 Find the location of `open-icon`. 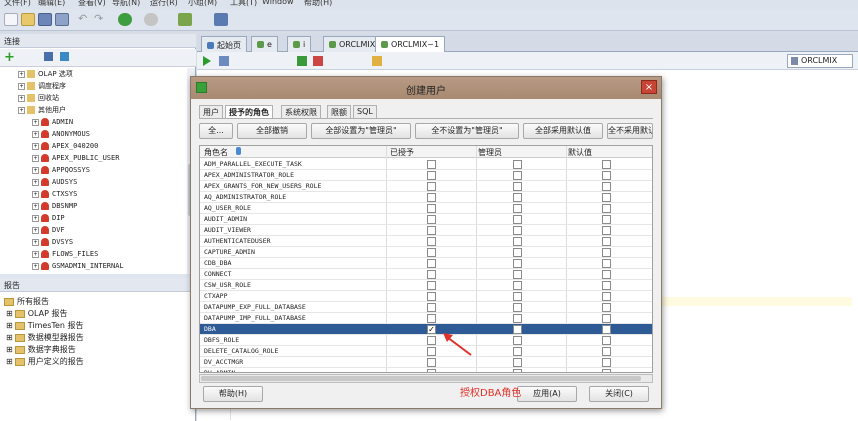

open-icon is located at coordinates (28, 19).